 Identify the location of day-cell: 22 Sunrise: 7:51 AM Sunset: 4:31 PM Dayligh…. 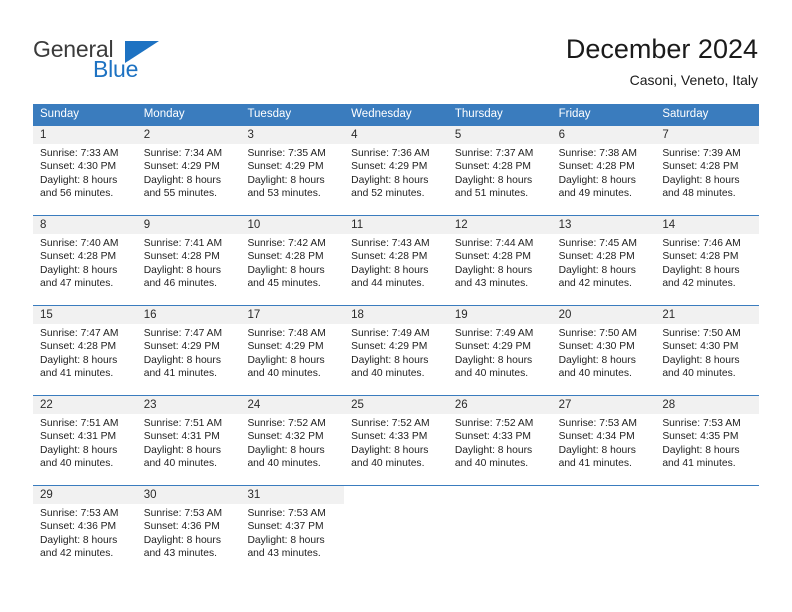
(85, 436).